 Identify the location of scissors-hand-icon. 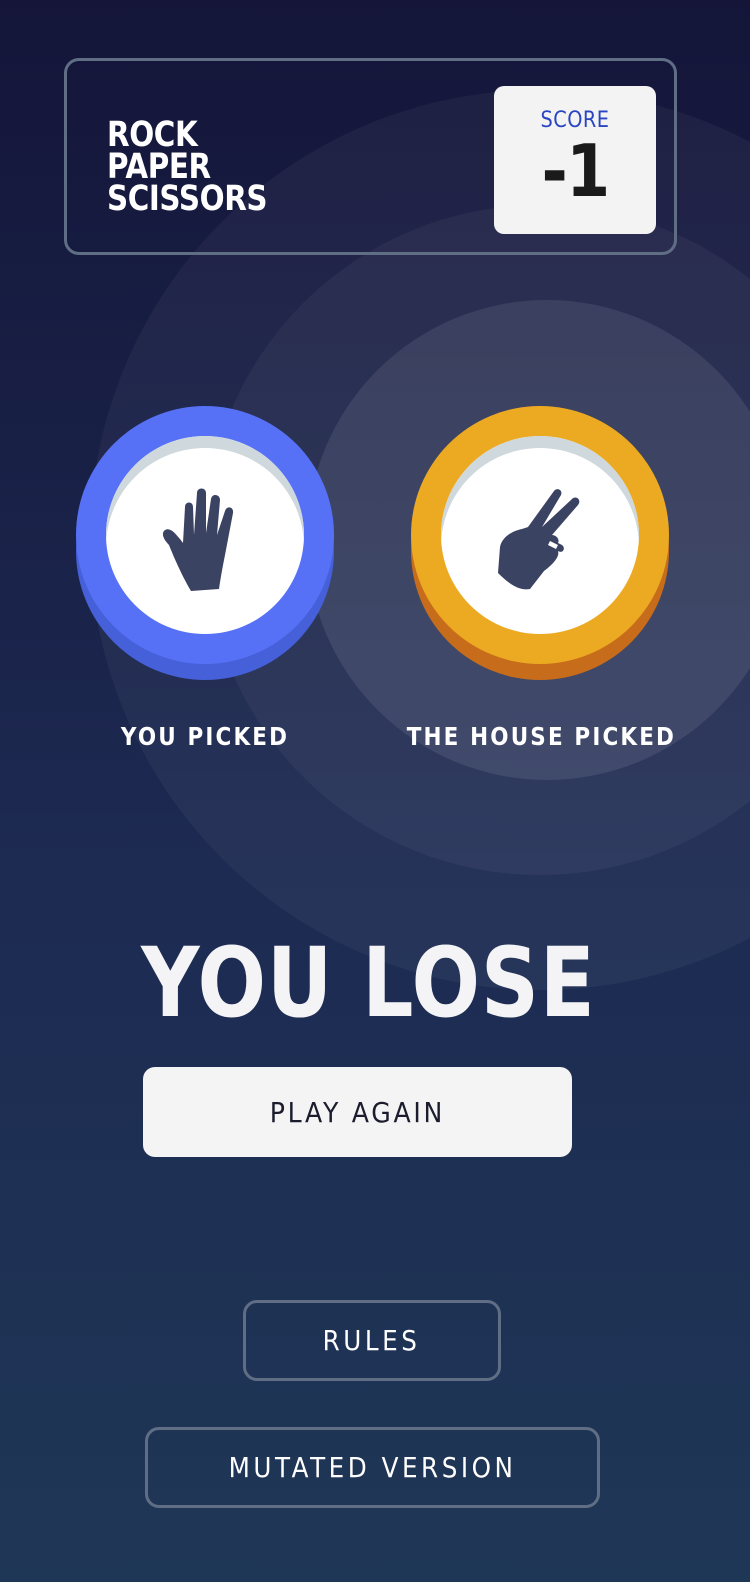
(539, 539).